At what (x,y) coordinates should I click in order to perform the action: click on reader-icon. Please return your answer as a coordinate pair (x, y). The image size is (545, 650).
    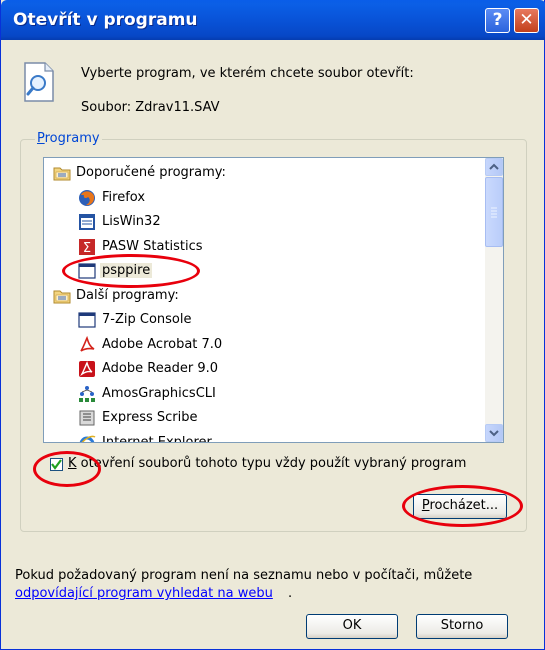
    Looking at the image, I should click on (87, 369).